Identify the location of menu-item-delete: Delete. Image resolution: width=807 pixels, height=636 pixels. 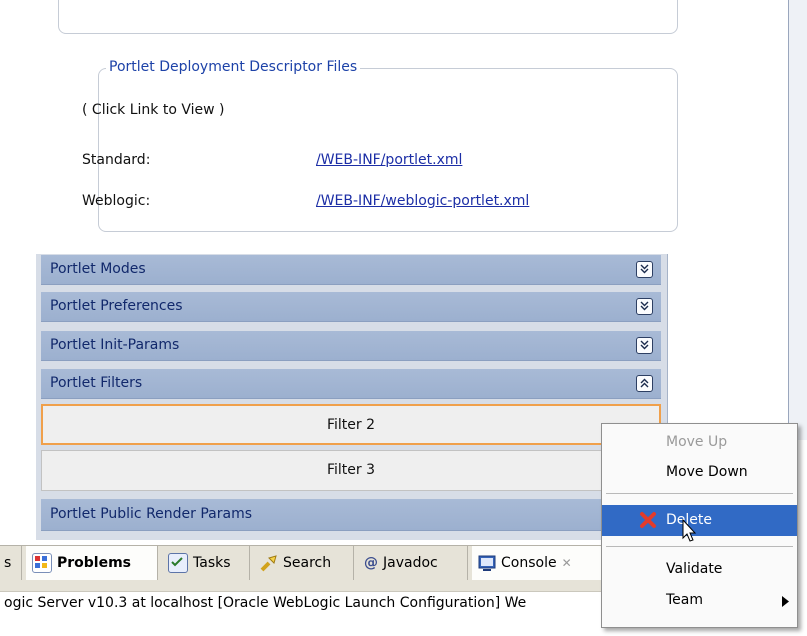
(699, 523).